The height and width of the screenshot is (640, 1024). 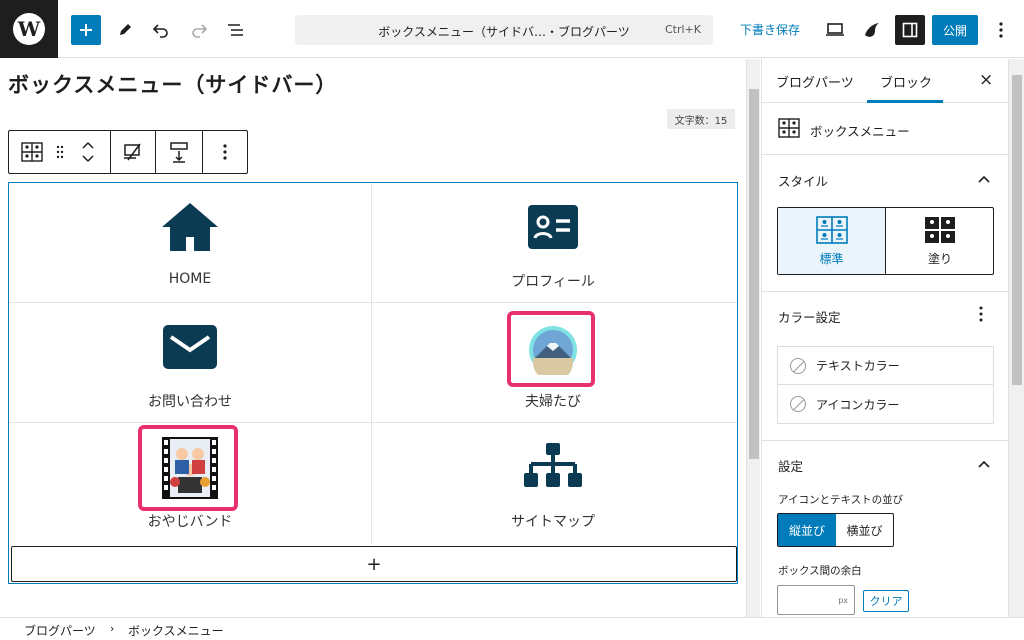 I want to click on breadcrumb-item: ブログパーツ, so click(x=60, y=630).